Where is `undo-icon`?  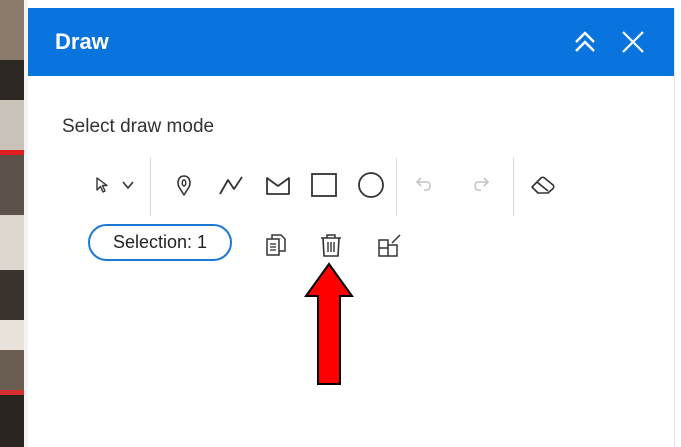
undo-icon is located at coordinates (423, 184).